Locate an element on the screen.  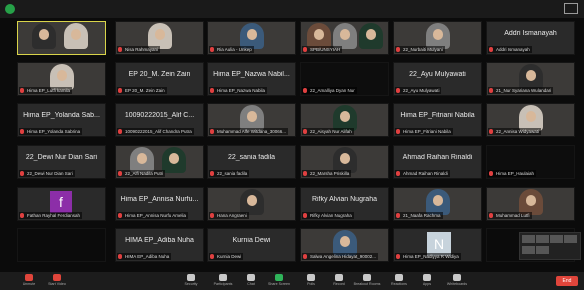
participant-tile: 22_Aisyah Nur Alifah is located at coordinates (344, 120).